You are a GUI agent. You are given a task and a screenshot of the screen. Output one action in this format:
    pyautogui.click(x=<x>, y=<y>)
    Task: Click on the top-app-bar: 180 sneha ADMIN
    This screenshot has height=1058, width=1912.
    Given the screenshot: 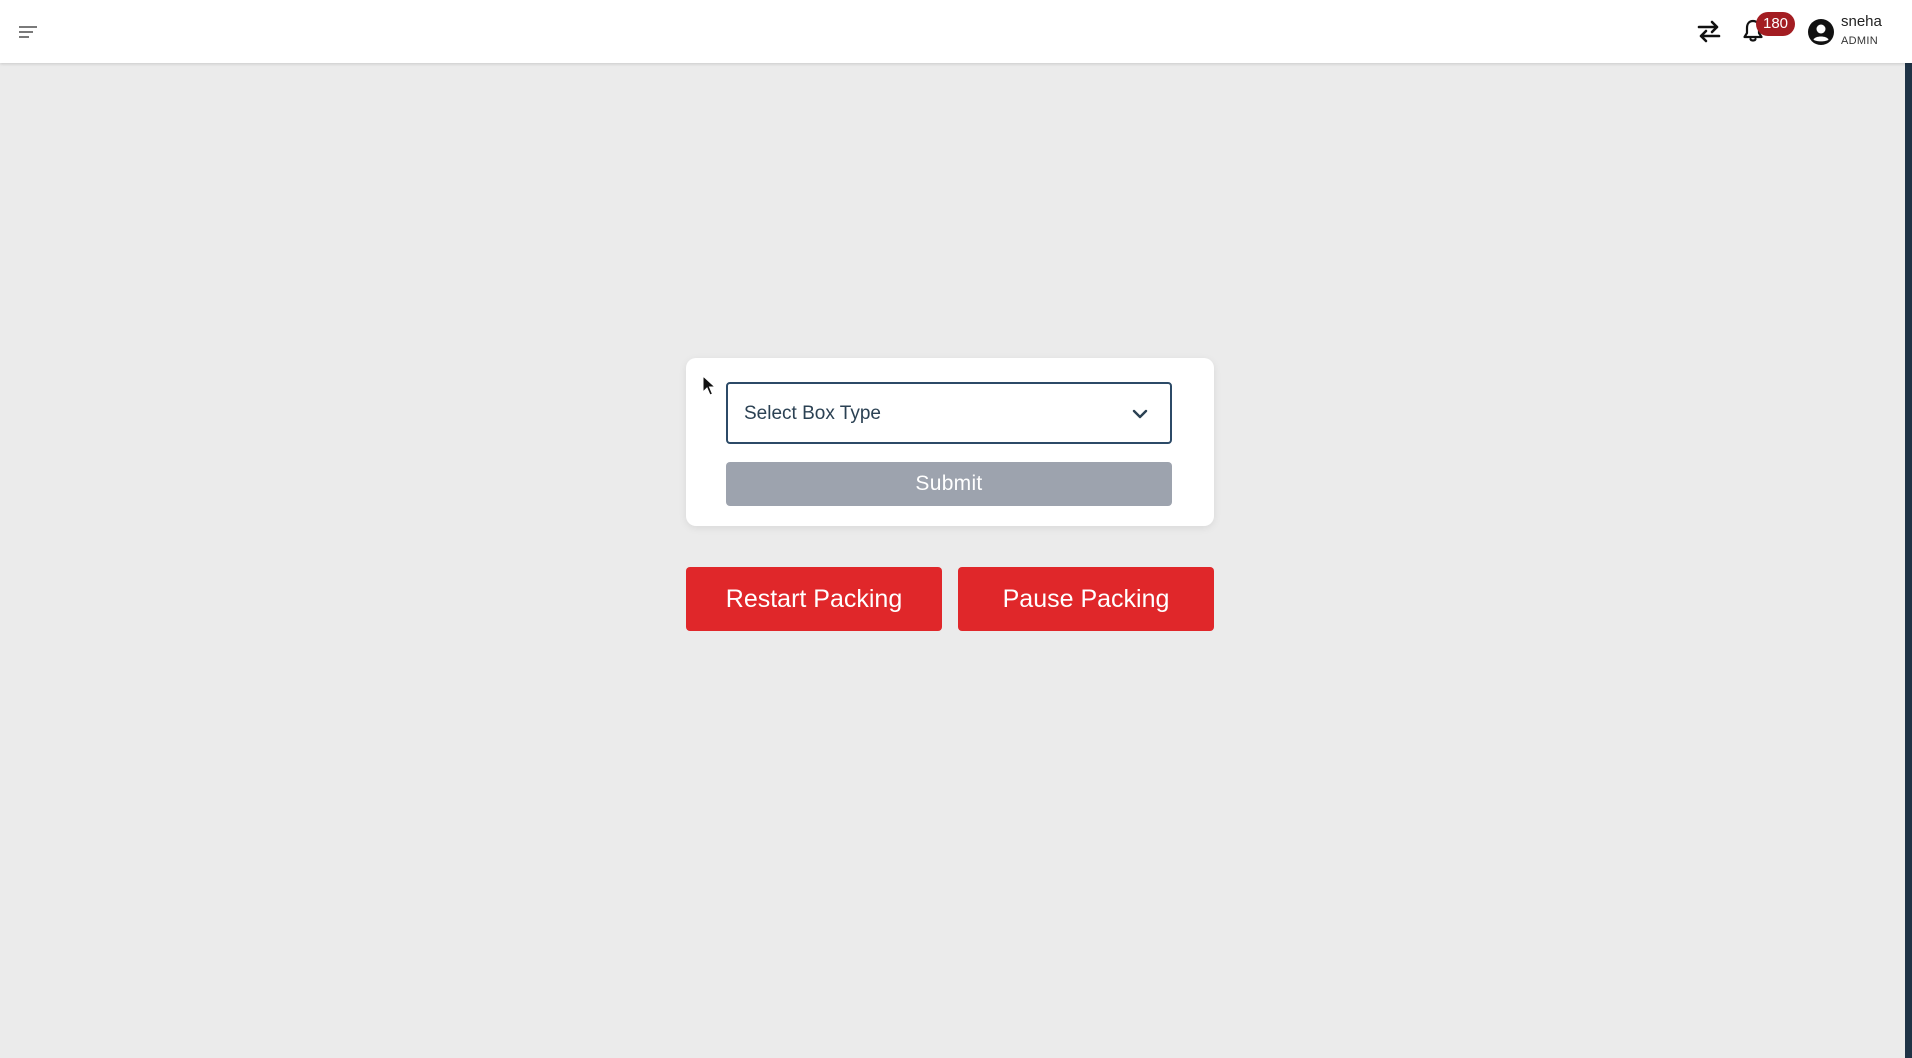 What is the action you would take?
    pyautogui.click(x=956, y=31)
    